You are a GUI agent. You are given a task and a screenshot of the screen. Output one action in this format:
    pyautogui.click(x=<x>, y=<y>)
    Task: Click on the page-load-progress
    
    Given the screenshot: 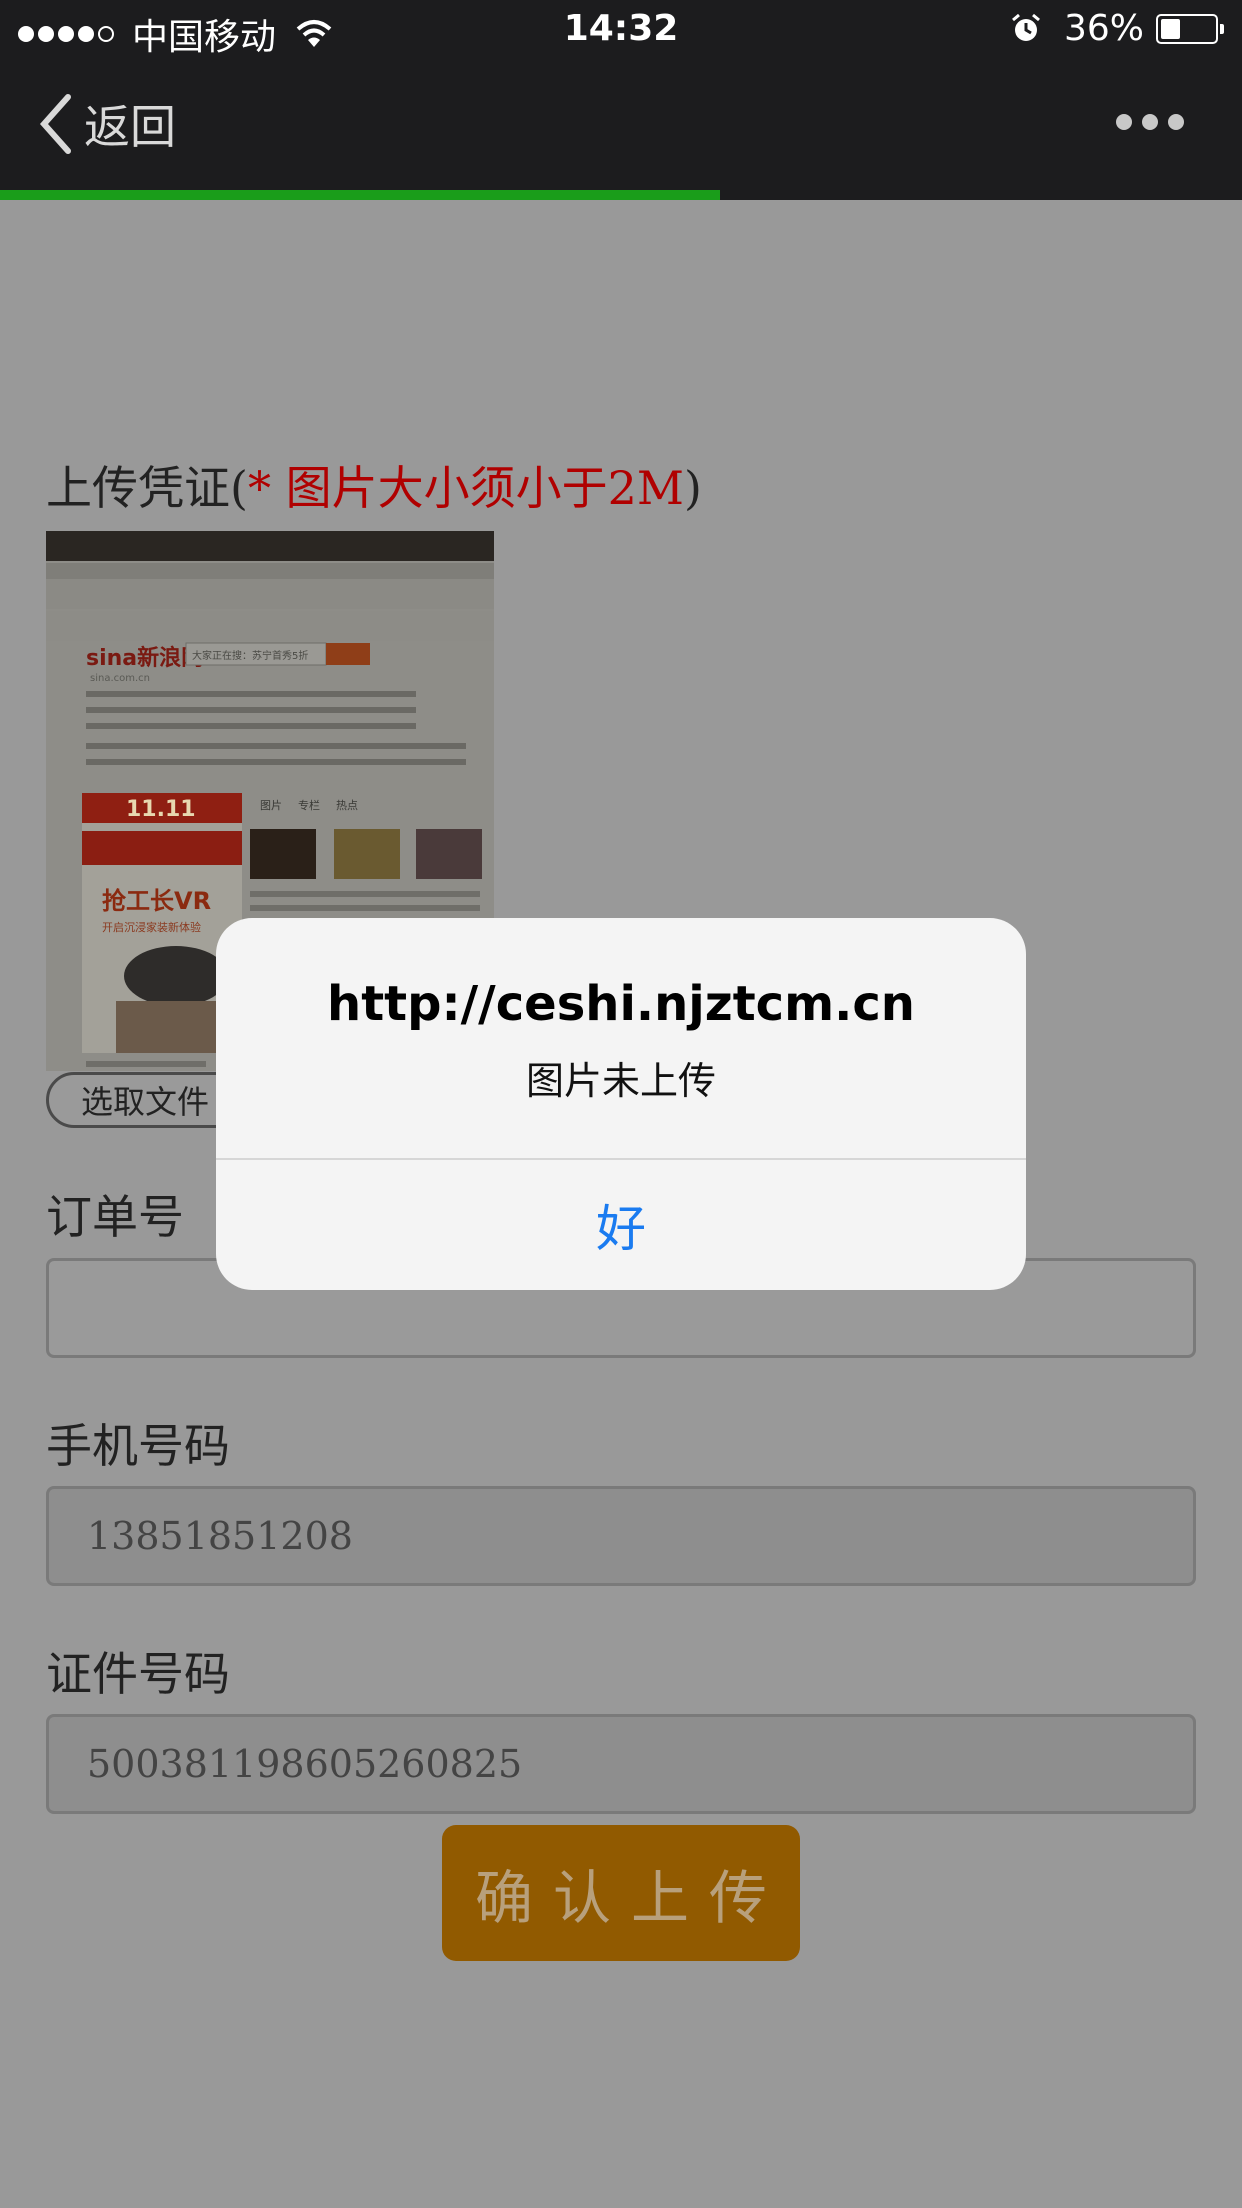 What is the action you would take?
    pyautogui.click(x=621, y=195)
    